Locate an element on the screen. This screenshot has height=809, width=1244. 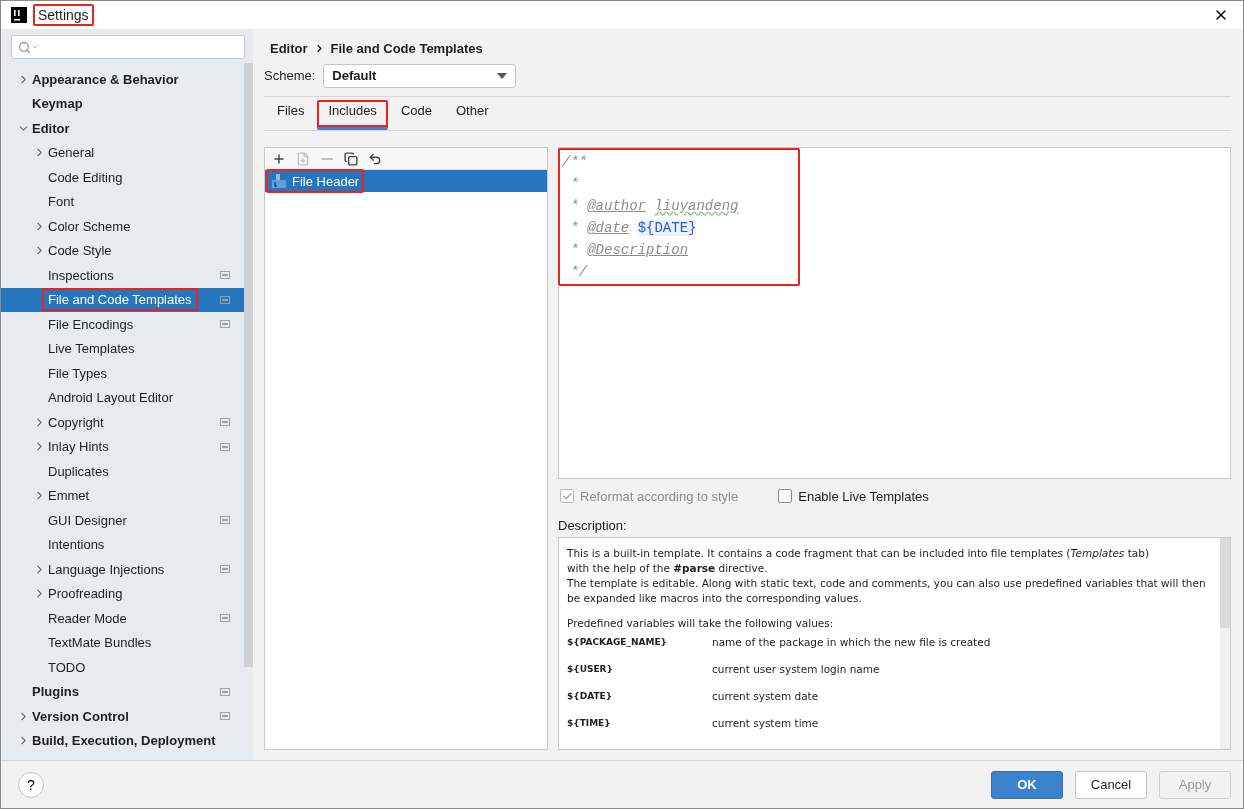
tree-item-label: Live Templates is located at coordinates (91, 349).